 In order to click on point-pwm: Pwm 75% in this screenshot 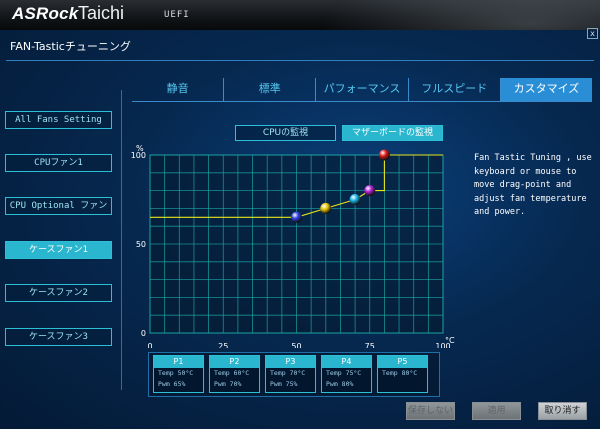, I will do `click(284, 384)`.